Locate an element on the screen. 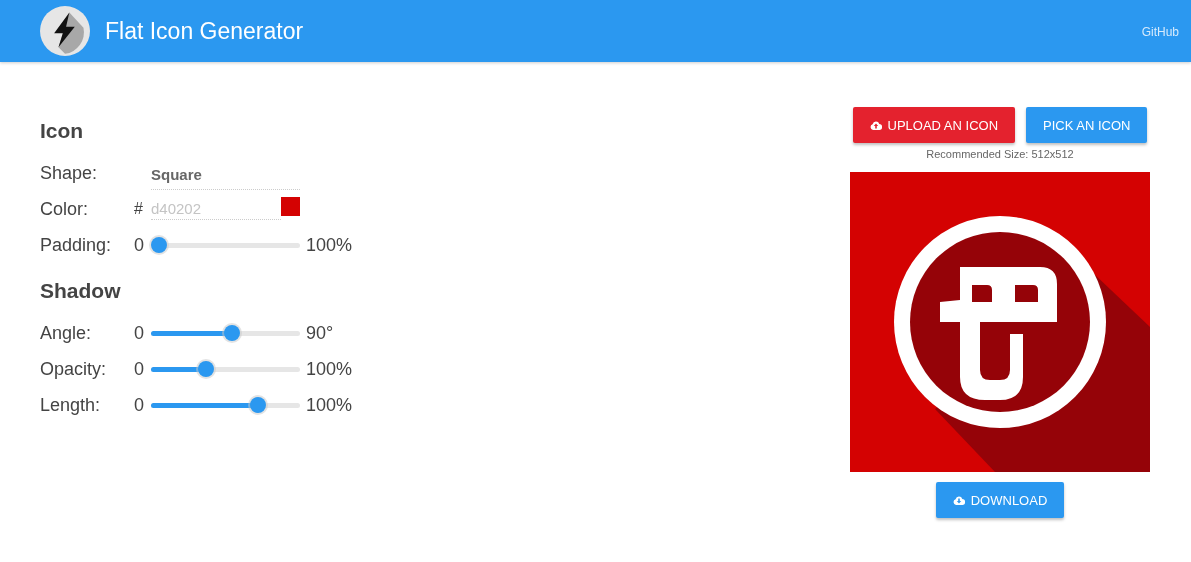 The height and width of the screenshot is (562, 1191). slider-label: Padding: is located at coordinates (76, 245).